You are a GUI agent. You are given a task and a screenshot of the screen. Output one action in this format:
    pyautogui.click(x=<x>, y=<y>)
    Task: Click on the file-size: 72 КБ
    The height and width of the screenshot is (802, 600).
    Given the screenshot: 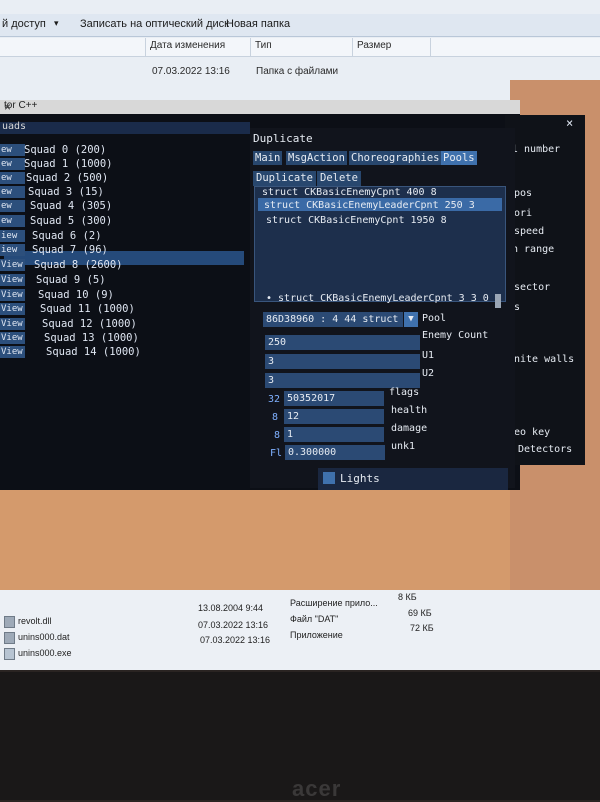 What is the action you would take?
    pyautogui.click(x=422, y=628)
    